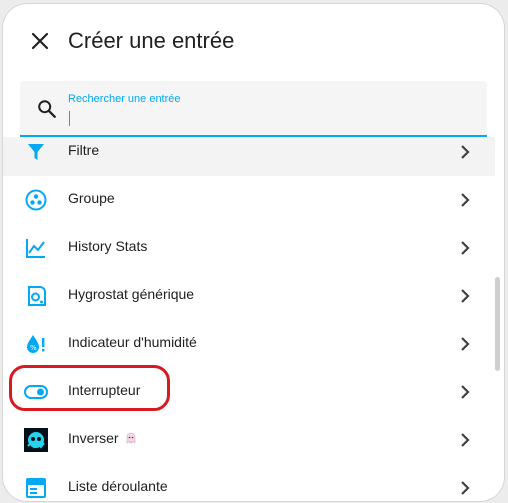 The image size is (508, 503). Describe the element at coordinates (249, 296) in the screenshot. I see `list-item-hygrostat: Hygrostat générique` at that location.